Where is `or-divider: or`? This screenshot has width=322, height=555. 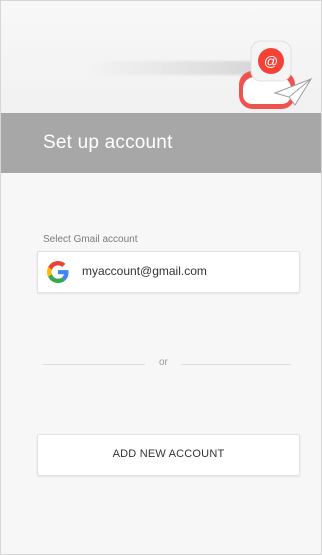
or-divider: or is located at coordinates (167, 364).